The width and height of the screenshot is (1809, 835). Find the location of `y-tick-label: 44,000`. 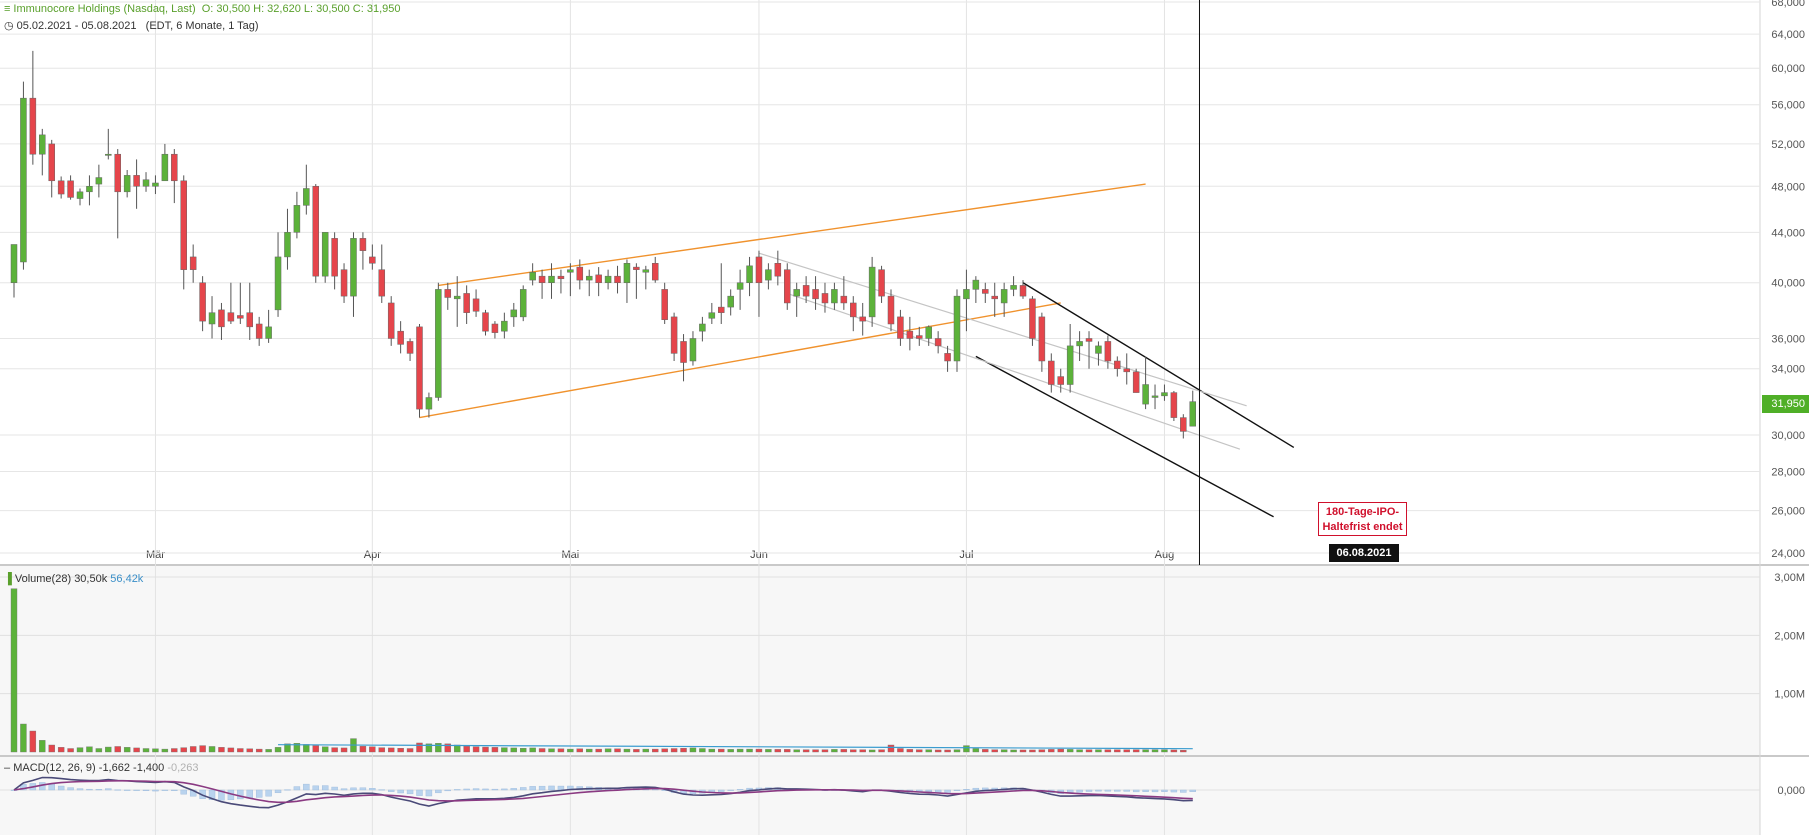

y-tick-label: 44,000 is located at coordinates (1788, 233).